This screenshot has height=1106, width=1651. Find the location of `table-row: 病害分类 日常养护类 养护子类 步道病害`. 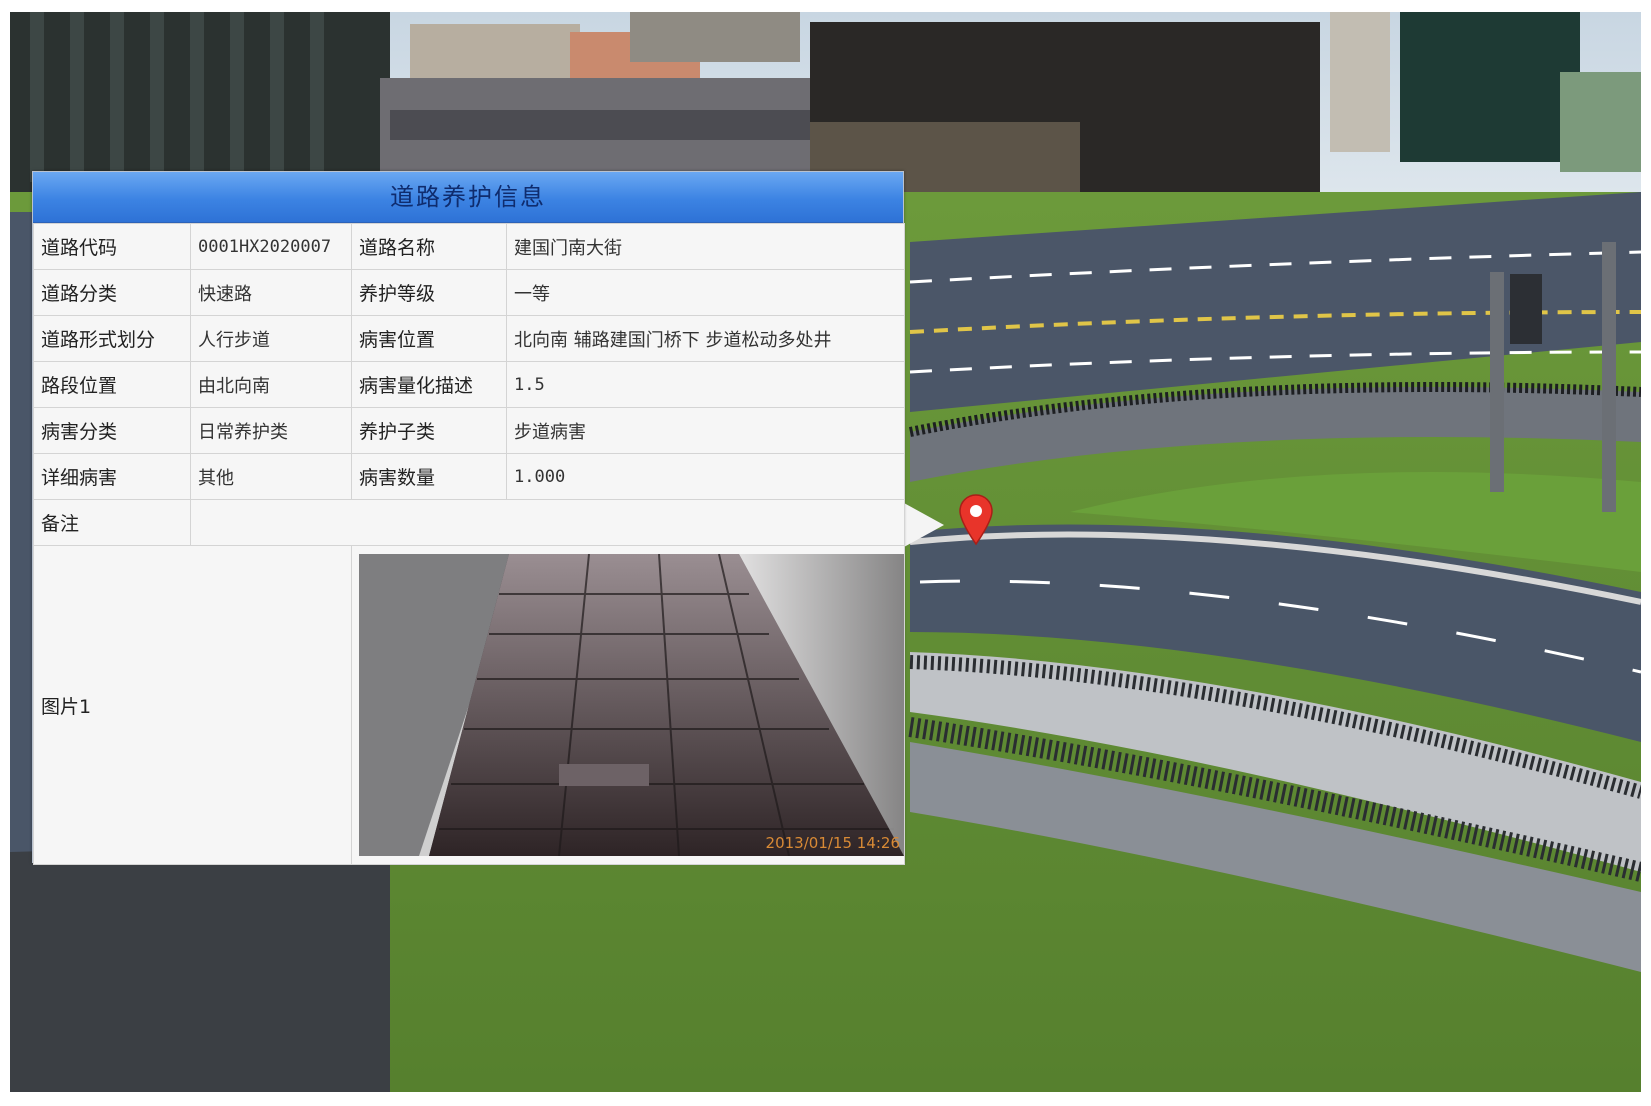

table-row: 病害分类 日常养护类 养护子类 步道病害 is located at coordinates (469, 430).